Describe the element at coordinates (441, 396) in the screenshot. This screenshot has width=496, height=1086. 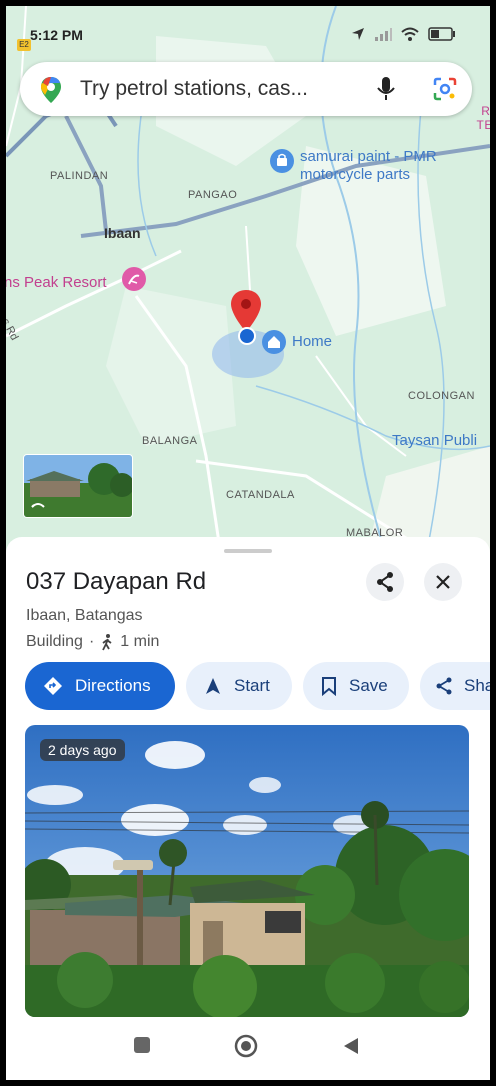
I see `map-label-colongan: COLONGAN` at that location.